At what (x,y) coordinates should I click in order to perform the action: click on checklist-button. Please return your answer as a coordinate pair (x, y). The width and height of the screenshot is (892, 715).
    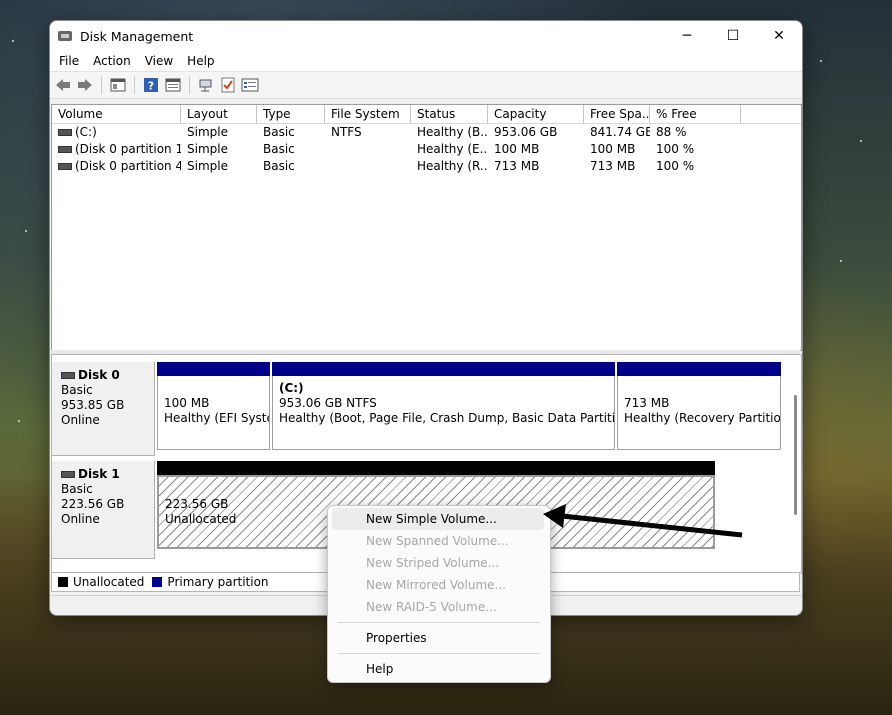
    Looking at the image, I should click on (228, 85).